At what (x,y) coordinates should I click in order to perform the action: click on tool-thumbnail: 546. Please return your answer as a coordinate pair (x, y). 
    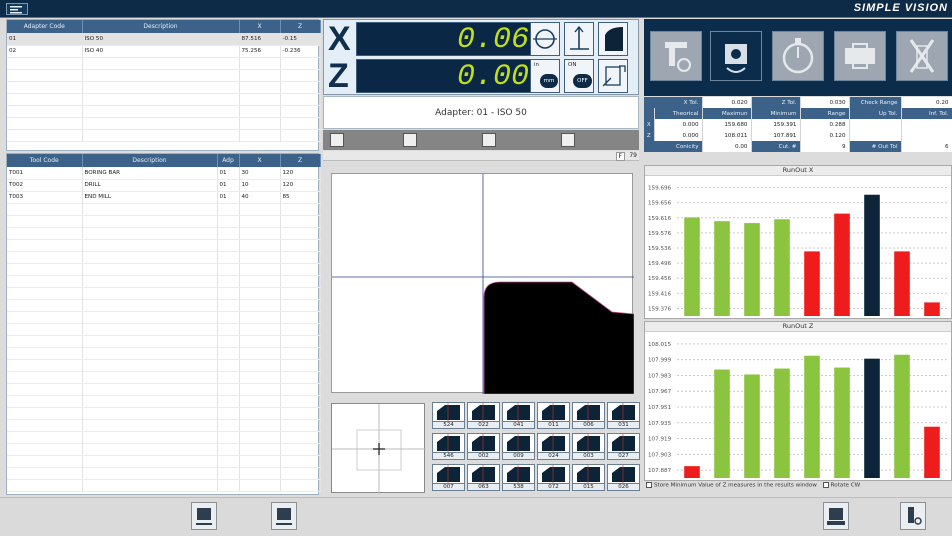
    Looking at the image, I should click on (448, 446).